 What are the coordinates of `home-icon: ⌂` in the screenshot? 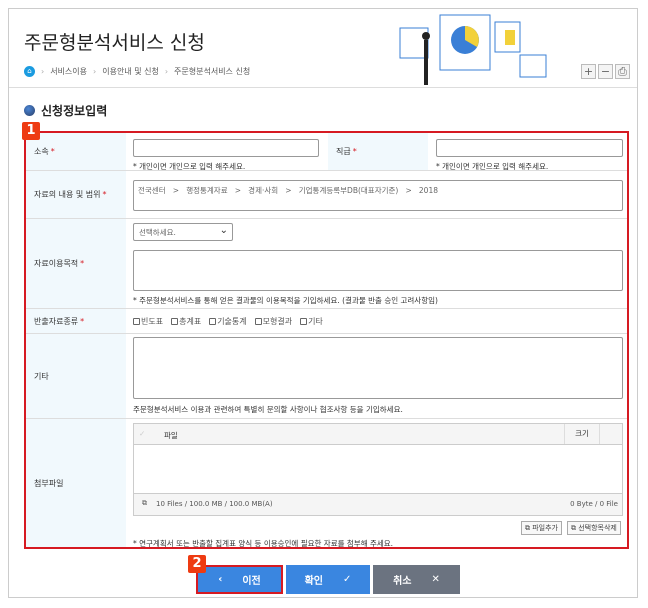 It's located at (29, 71).